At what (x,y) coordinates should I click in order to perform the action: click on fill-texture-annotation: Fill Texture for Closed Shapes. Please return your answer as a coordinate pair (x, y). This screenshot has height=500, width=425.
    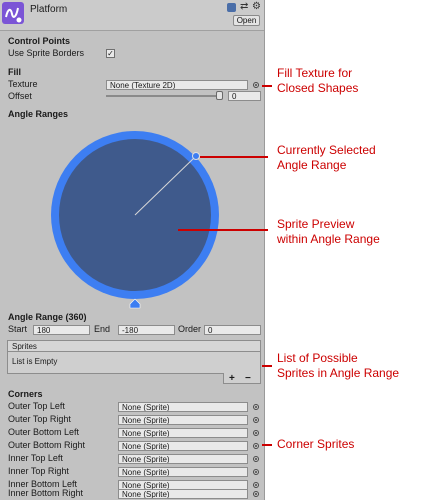
    Looking at the image, I should click on (317, 81).